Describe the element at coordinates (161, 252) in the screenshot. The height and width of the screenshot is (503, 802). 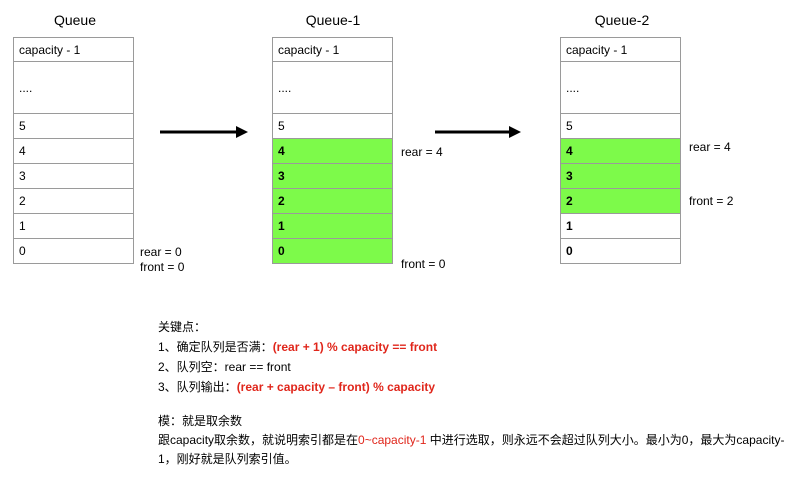
I see `queue-rear-label: rear = 0` at that location.